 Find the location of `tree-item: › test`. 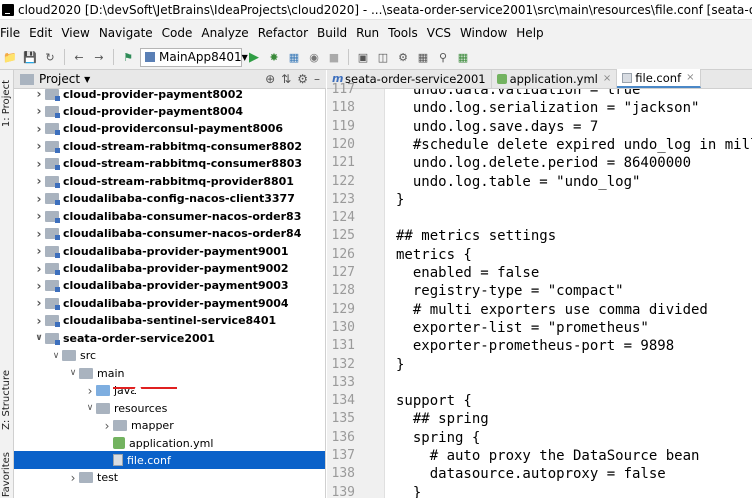

tree-item: › test is located at coordinates (169, 478).